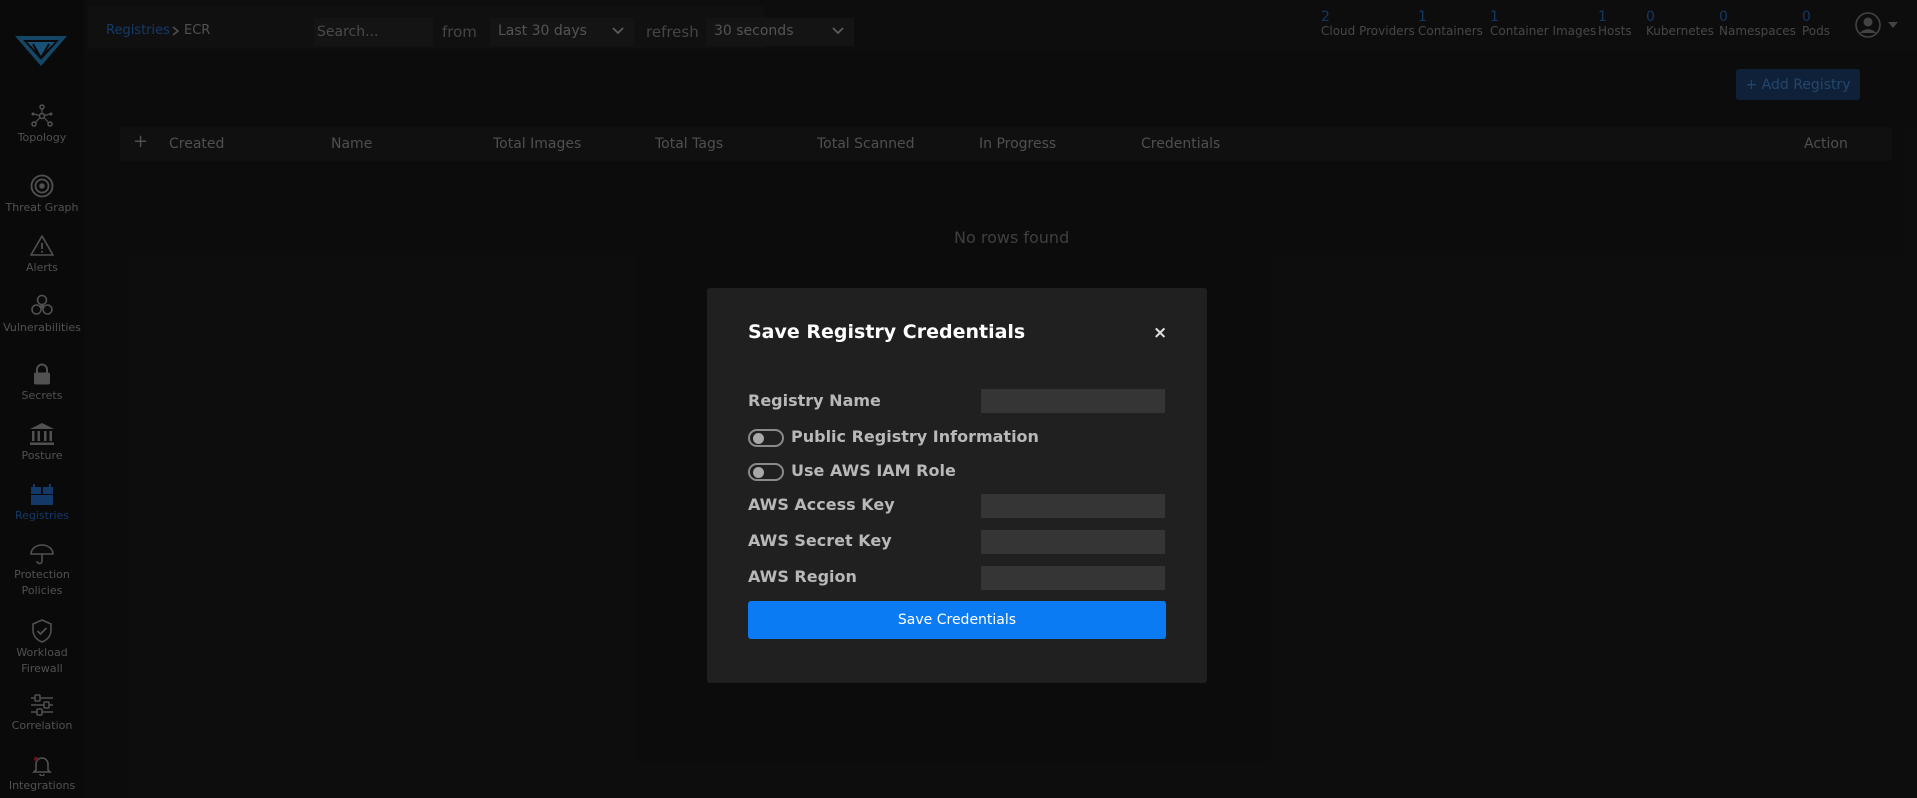 The image size is (1917, 798). I want to click on save-credentials-button: Save Credentials, so click(957, 620).